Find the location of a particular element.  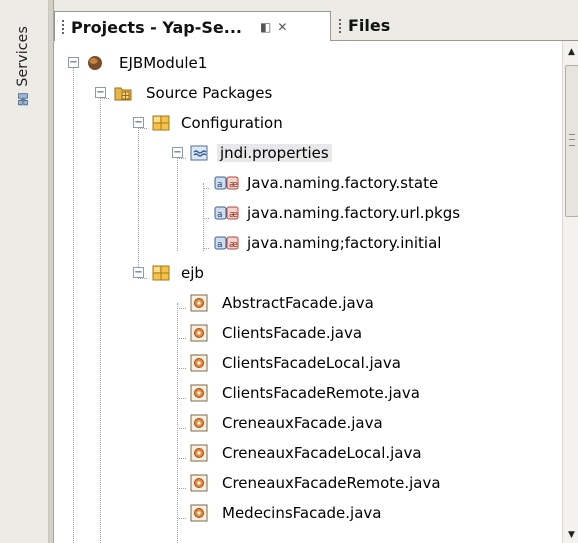

tree-node-jndi-properties: jndi.properties is located at coordinates (261, 153).